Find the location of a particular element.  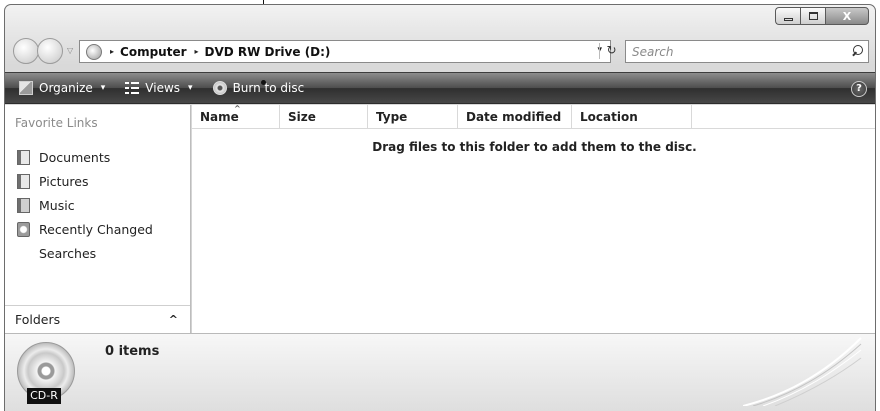

favorite-links-heading: Favorite Links is located at coordinates (56, 123).